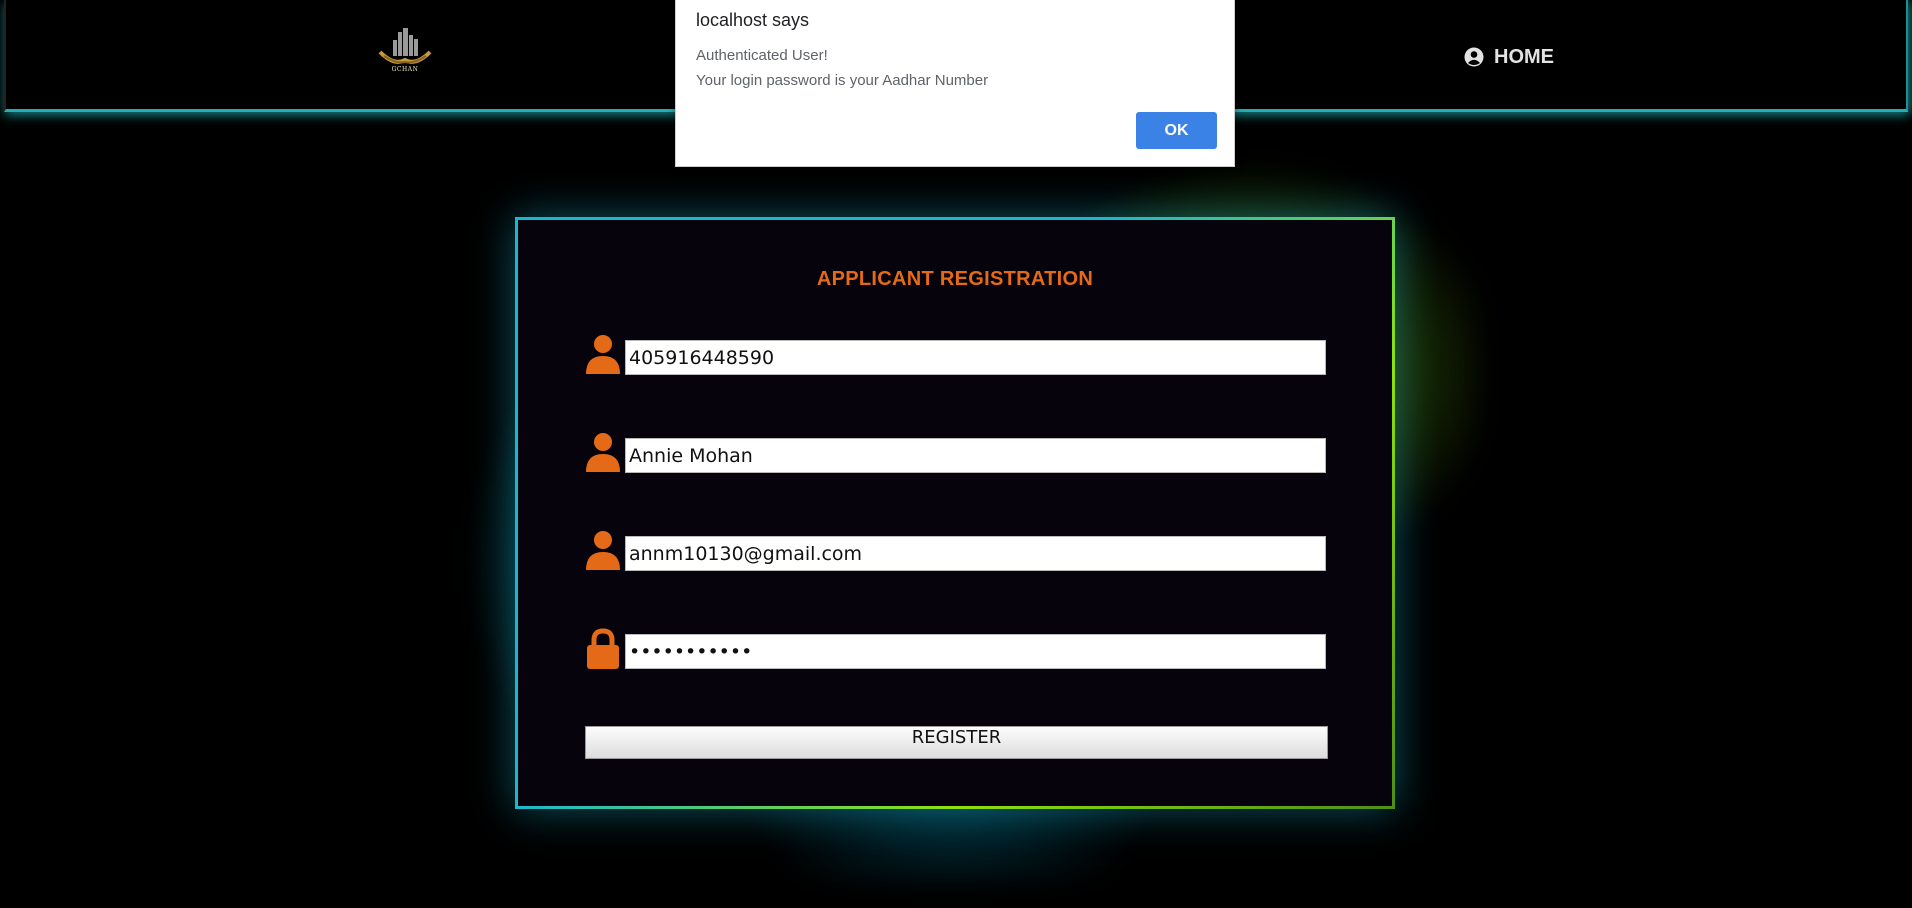 This screenshot has width=1912, height=908. I want to click on dialog-title: localhost says, so click(753, 20).